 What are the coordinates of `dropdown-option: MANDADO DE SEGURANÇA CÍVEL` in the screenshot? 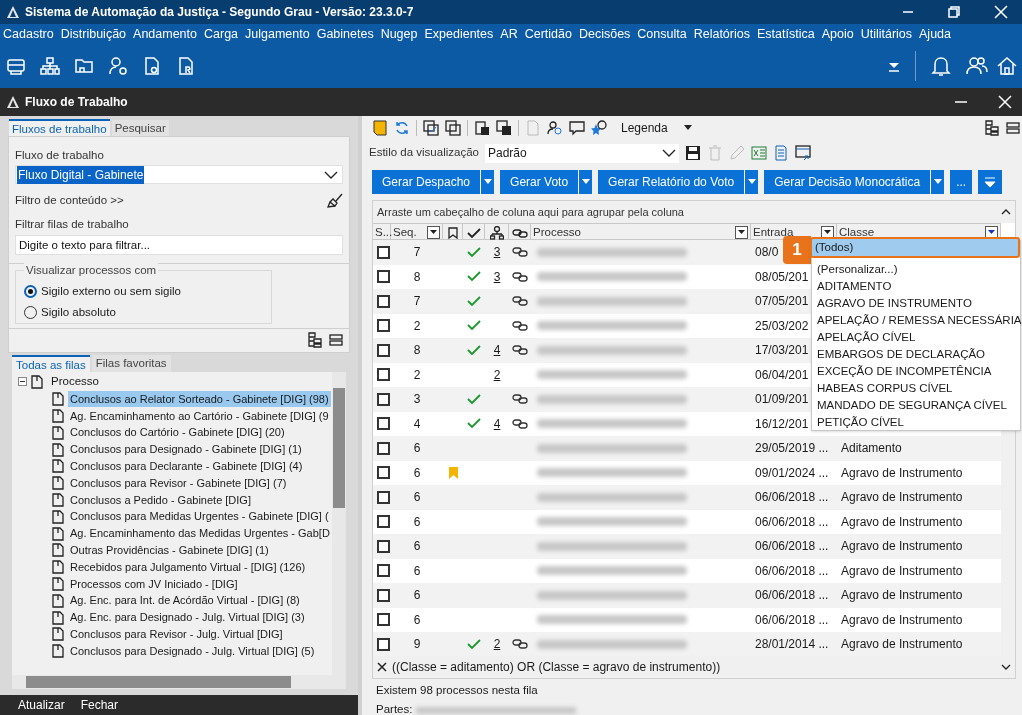 It's located at (916, 404).